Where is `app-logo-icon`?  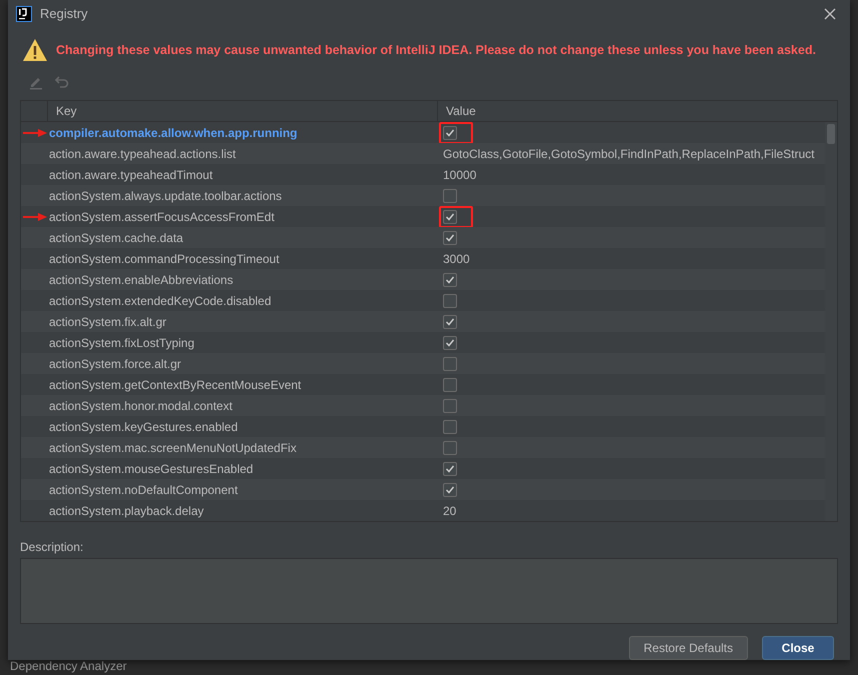 app-logo-icon is located at coordinates (24, 14).